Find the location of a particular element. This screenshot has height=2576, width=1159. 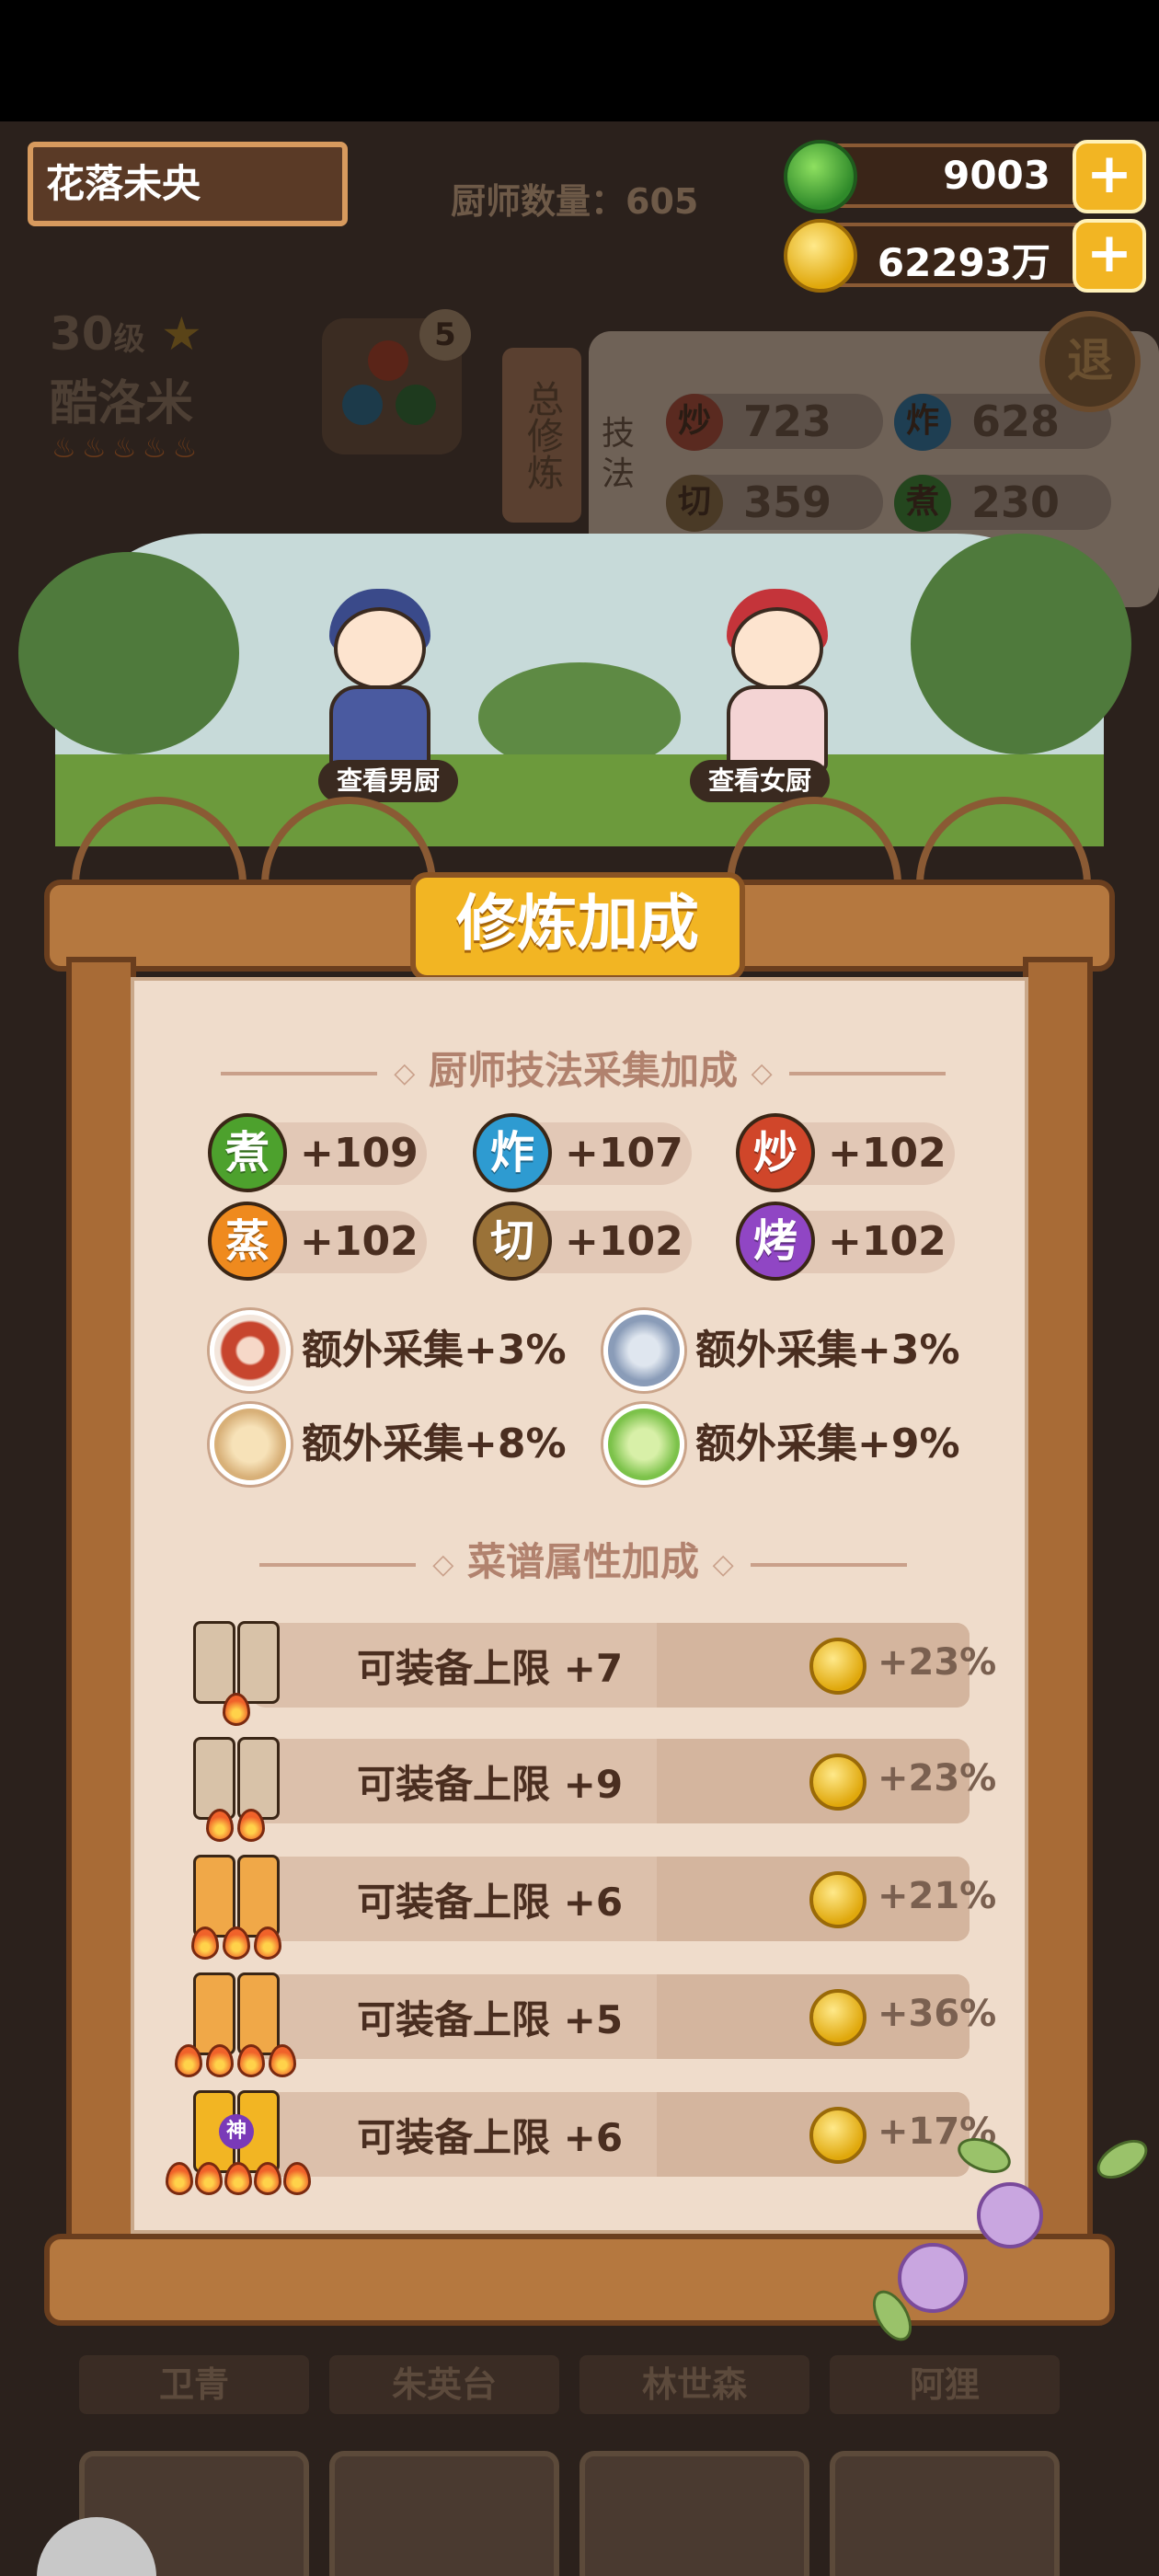

recipe-section-header: ◇ 菜谱属性加成 ◇ is located at coordinates (583, 1559).